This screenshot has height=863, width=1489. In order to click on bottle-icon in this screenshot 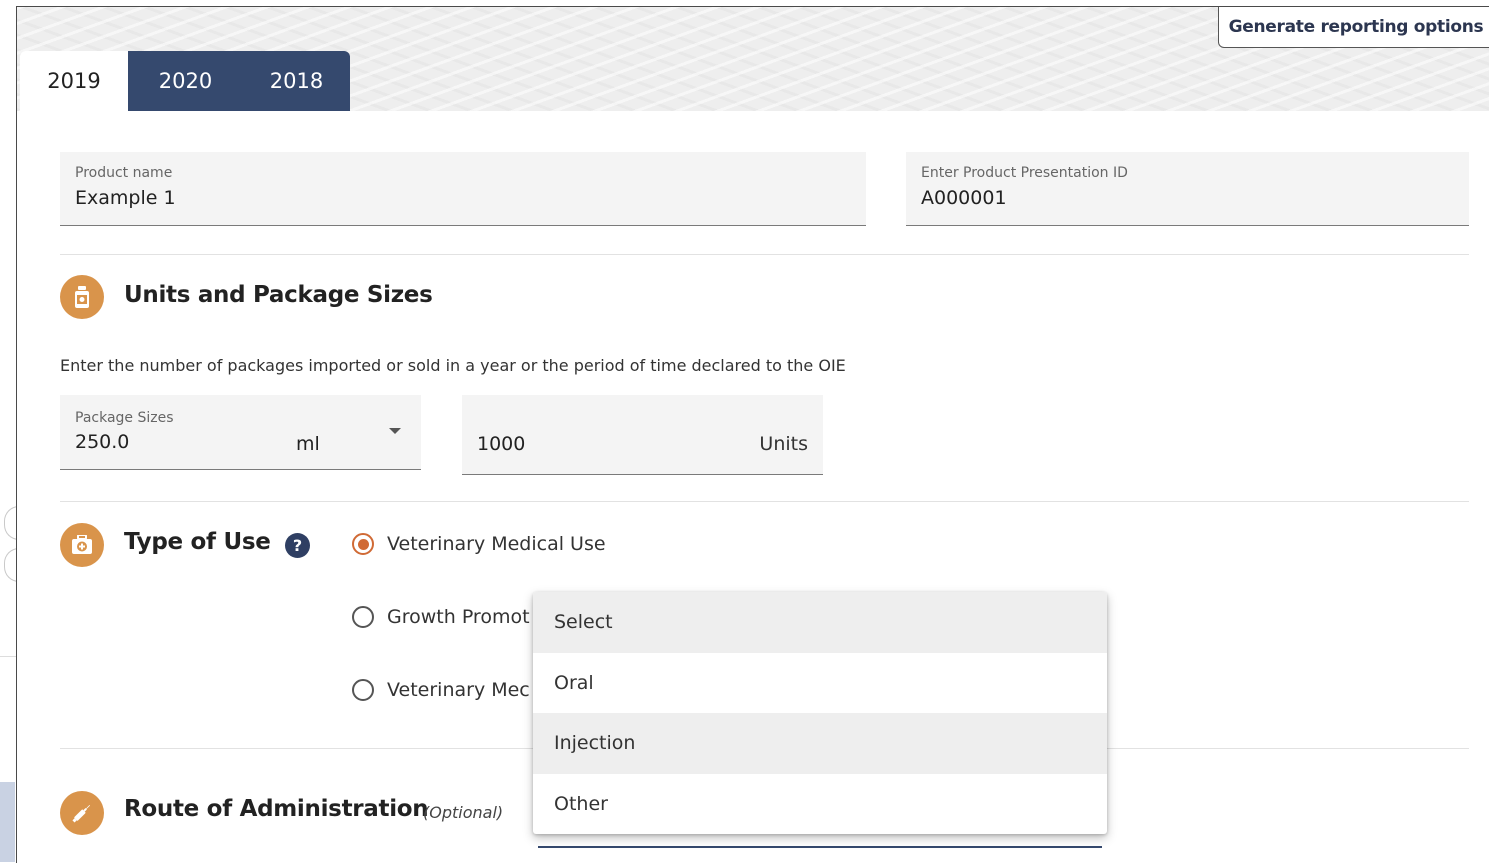, I will do `click(82, 297)`.